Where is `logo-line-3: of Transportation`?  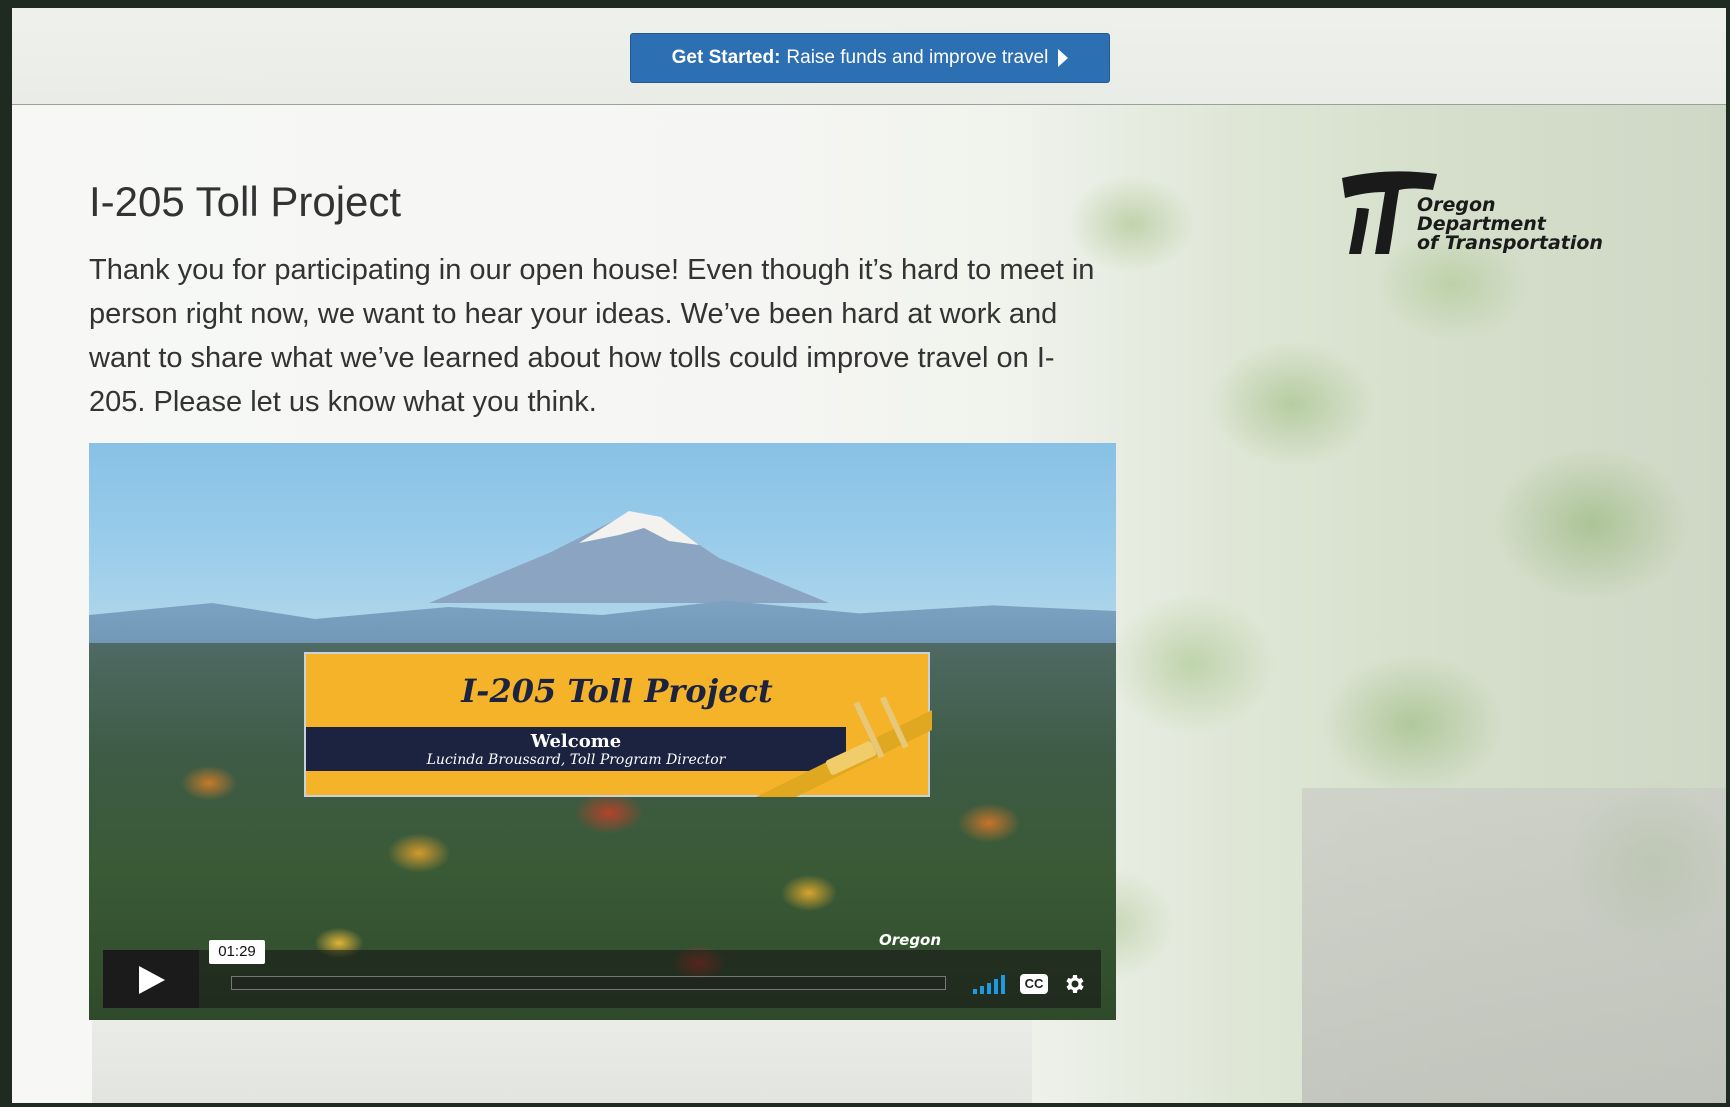 logo-line-3: of Transportation is located at coordinates (1510, 243).